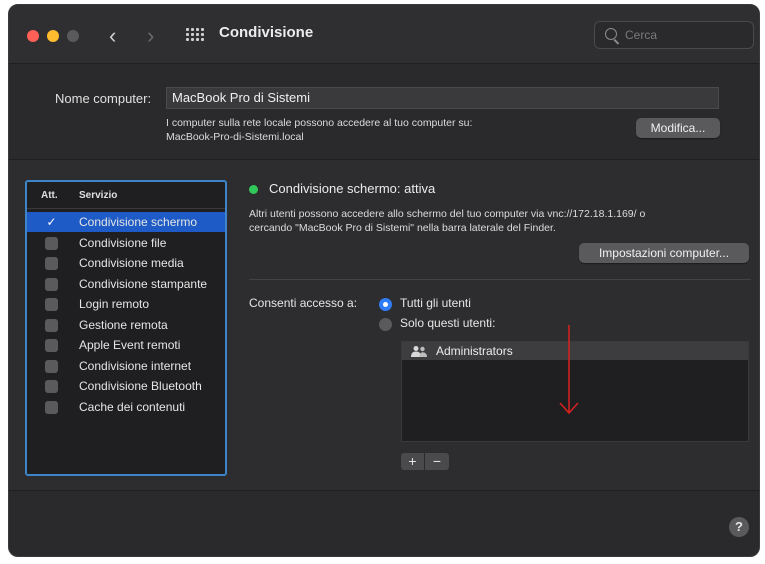 This screenshot has height=564, width=765. What do you see at coordinates (126, 195) in the screenshot?
I see `services-list-header: Att. Servizio` at bounding box center [126, 195].